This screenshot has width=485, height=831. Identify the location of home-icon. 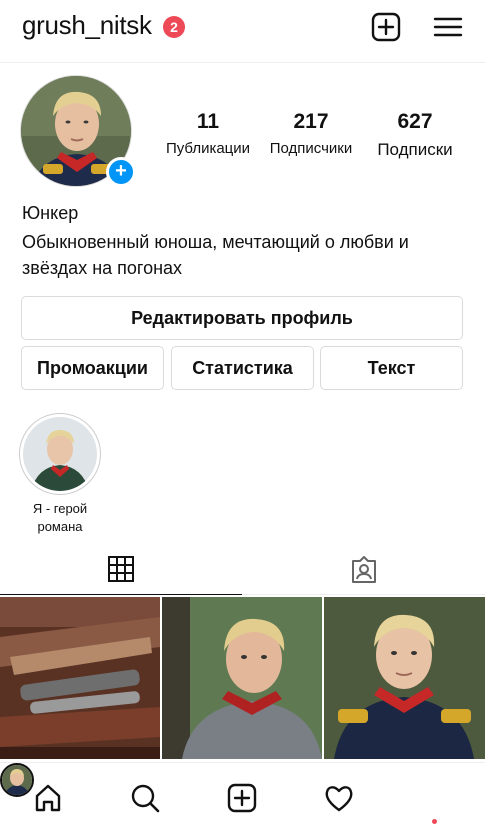
(48, 798).